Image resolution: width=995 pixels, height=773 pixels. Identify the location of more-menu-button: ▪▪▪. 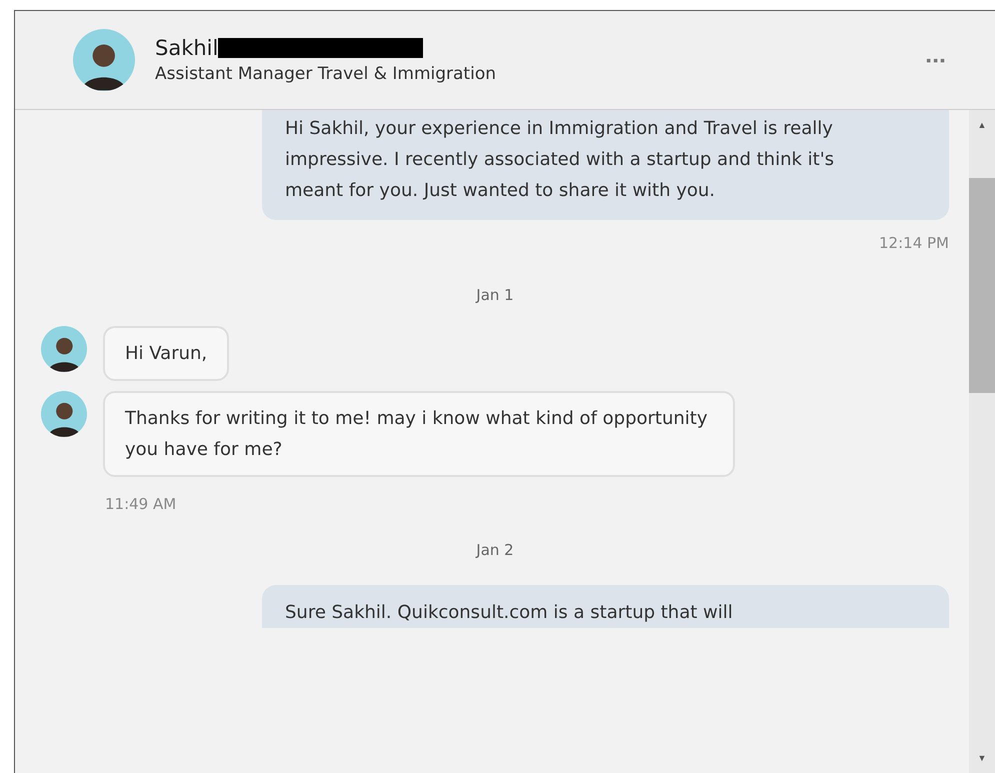
(936, 60).